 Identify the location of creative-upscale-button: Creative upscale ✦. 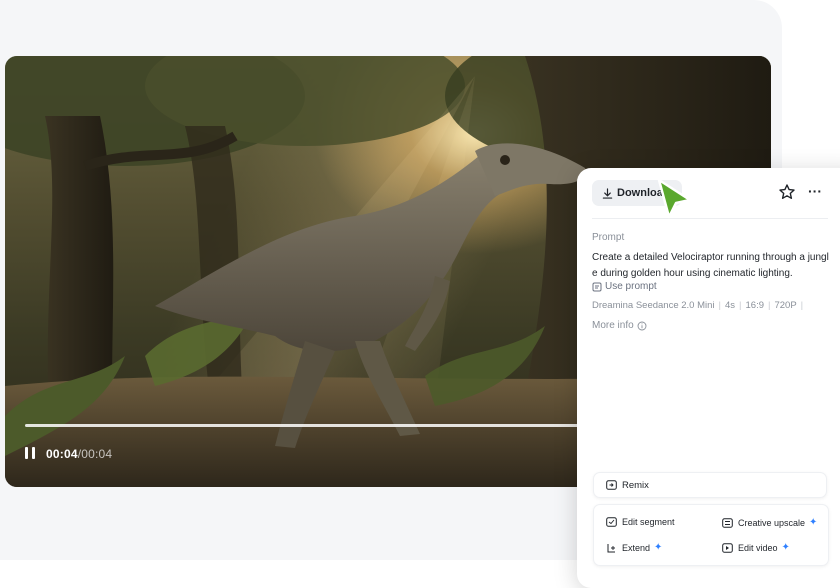
(769, 522).